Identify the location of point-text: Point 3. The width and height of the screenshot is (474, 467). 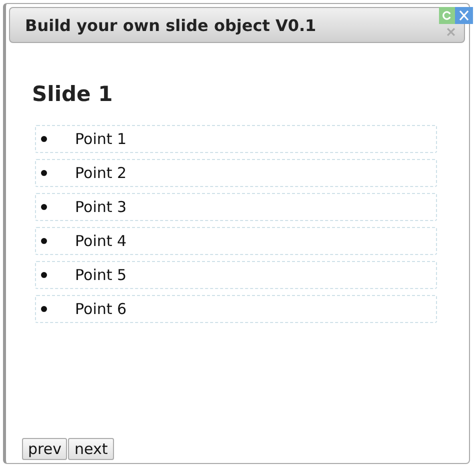
(101, 207).